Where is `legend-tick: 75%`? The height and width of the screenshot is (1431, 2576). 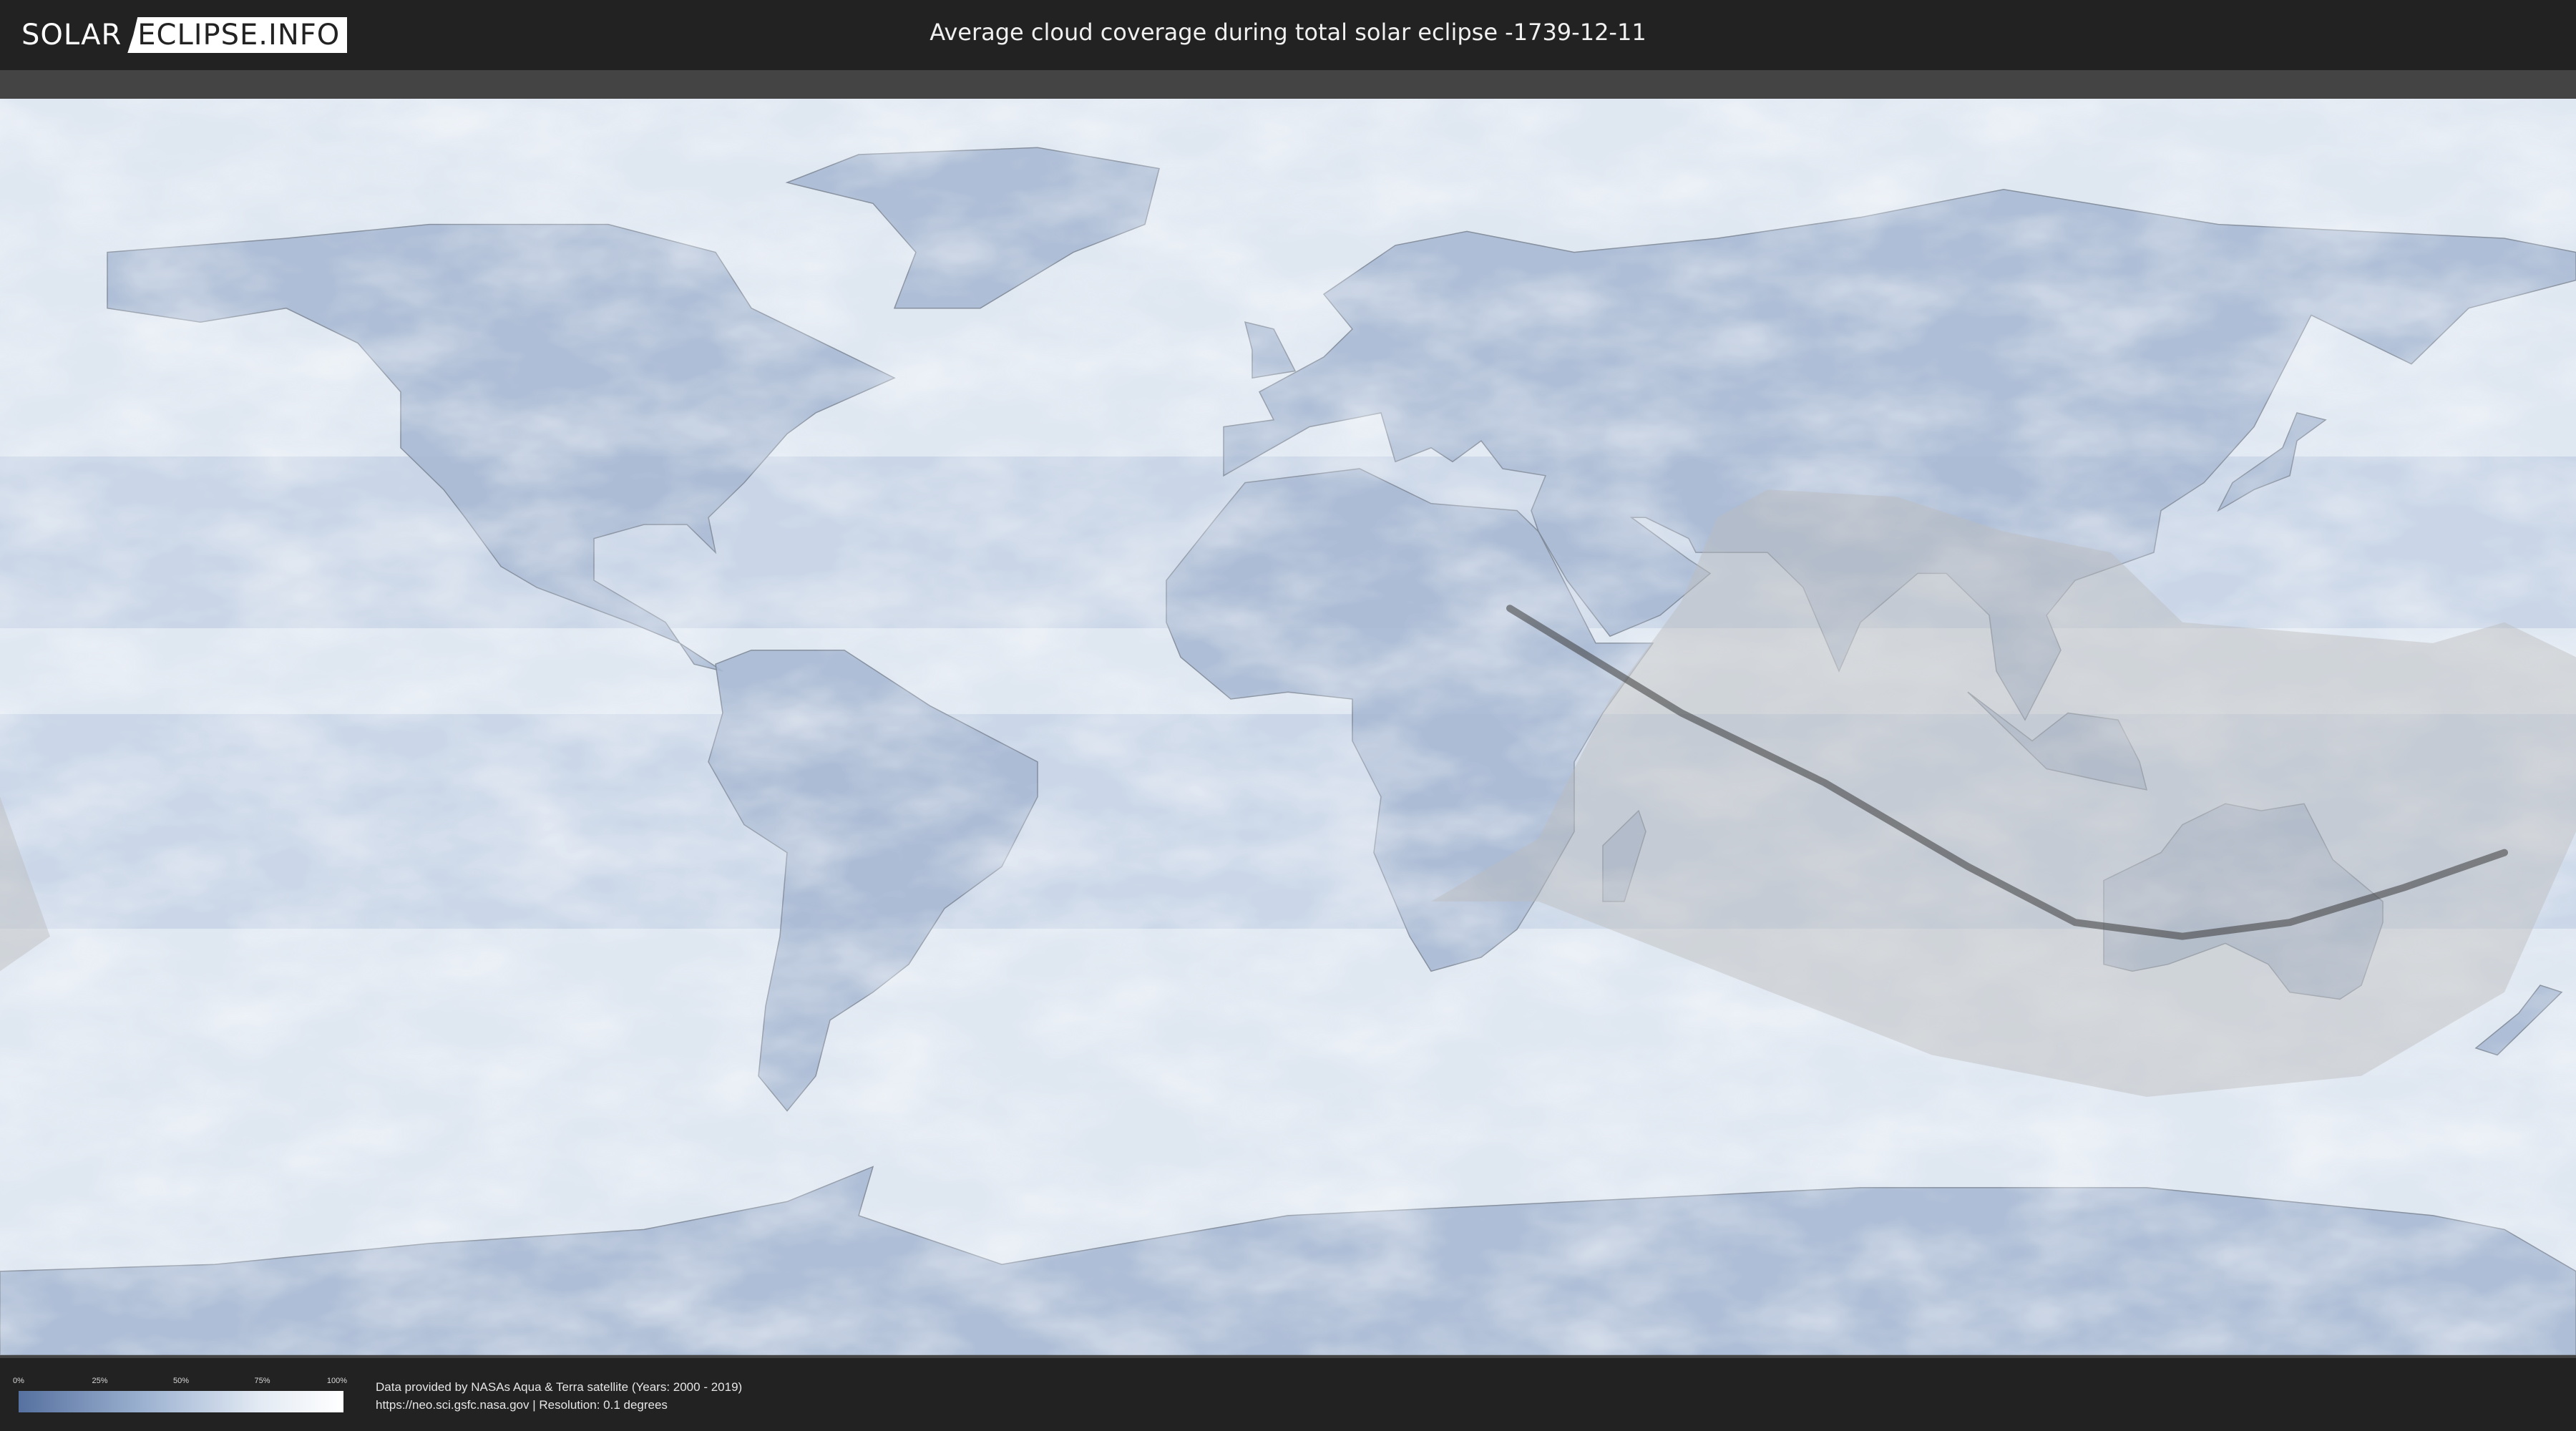
legend-tick: 75% is located at coordinates (262, 1381).